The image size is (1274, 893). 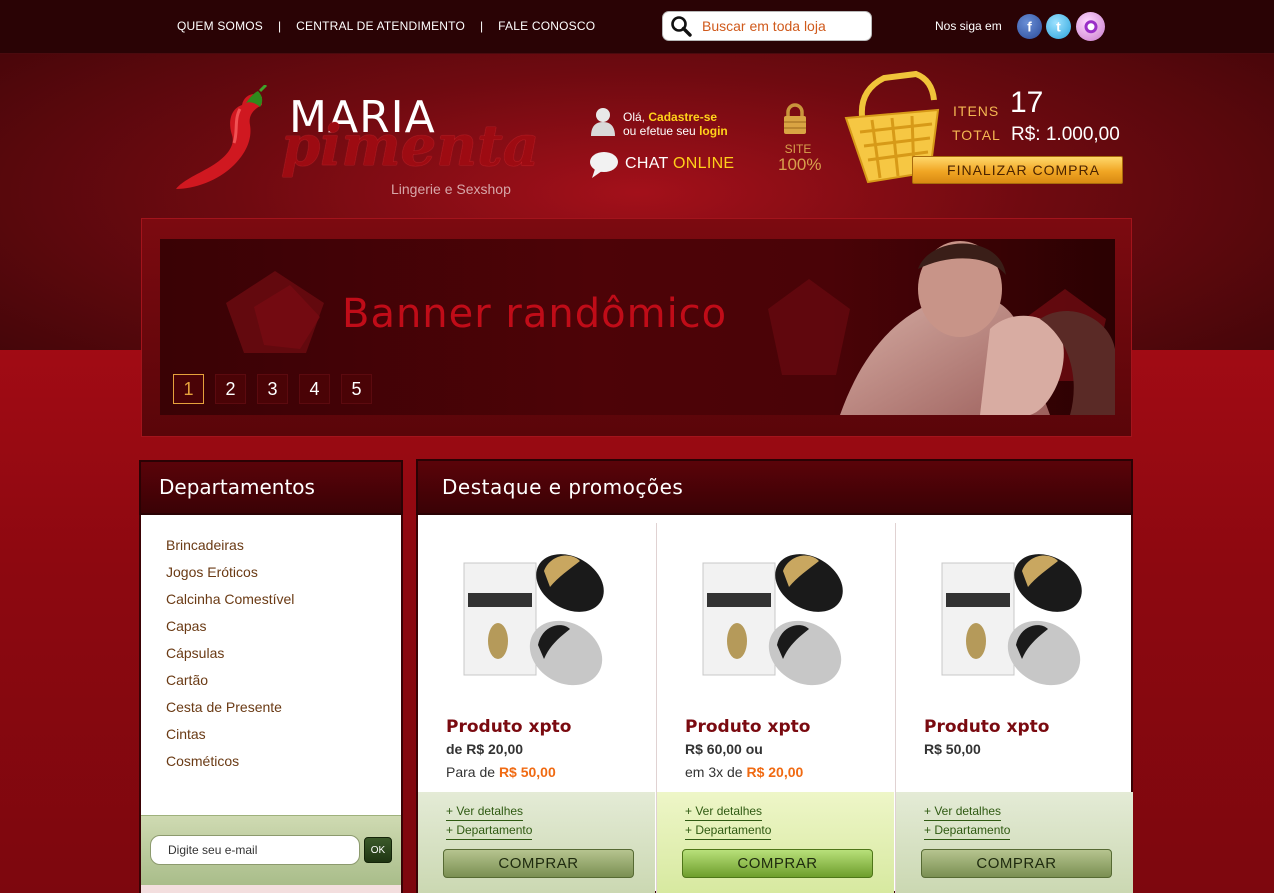 What do you see at coordinates (230, 550) in the screenshot?
I see `department-item: Brincadeiras` at bounding box center [230, 550].